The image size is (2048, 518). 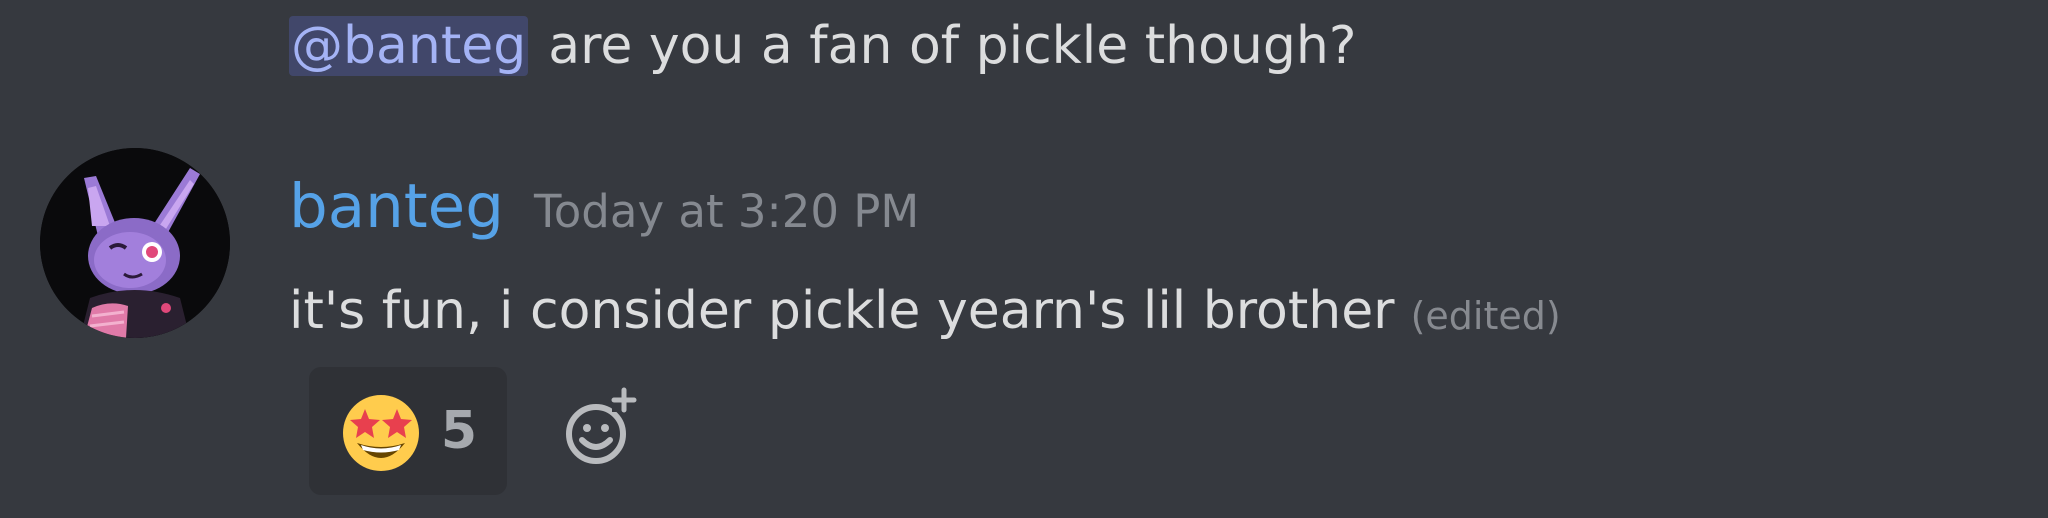 I want to click on timestamp: Today at 3:20 PM, so click(x=726, y=211).